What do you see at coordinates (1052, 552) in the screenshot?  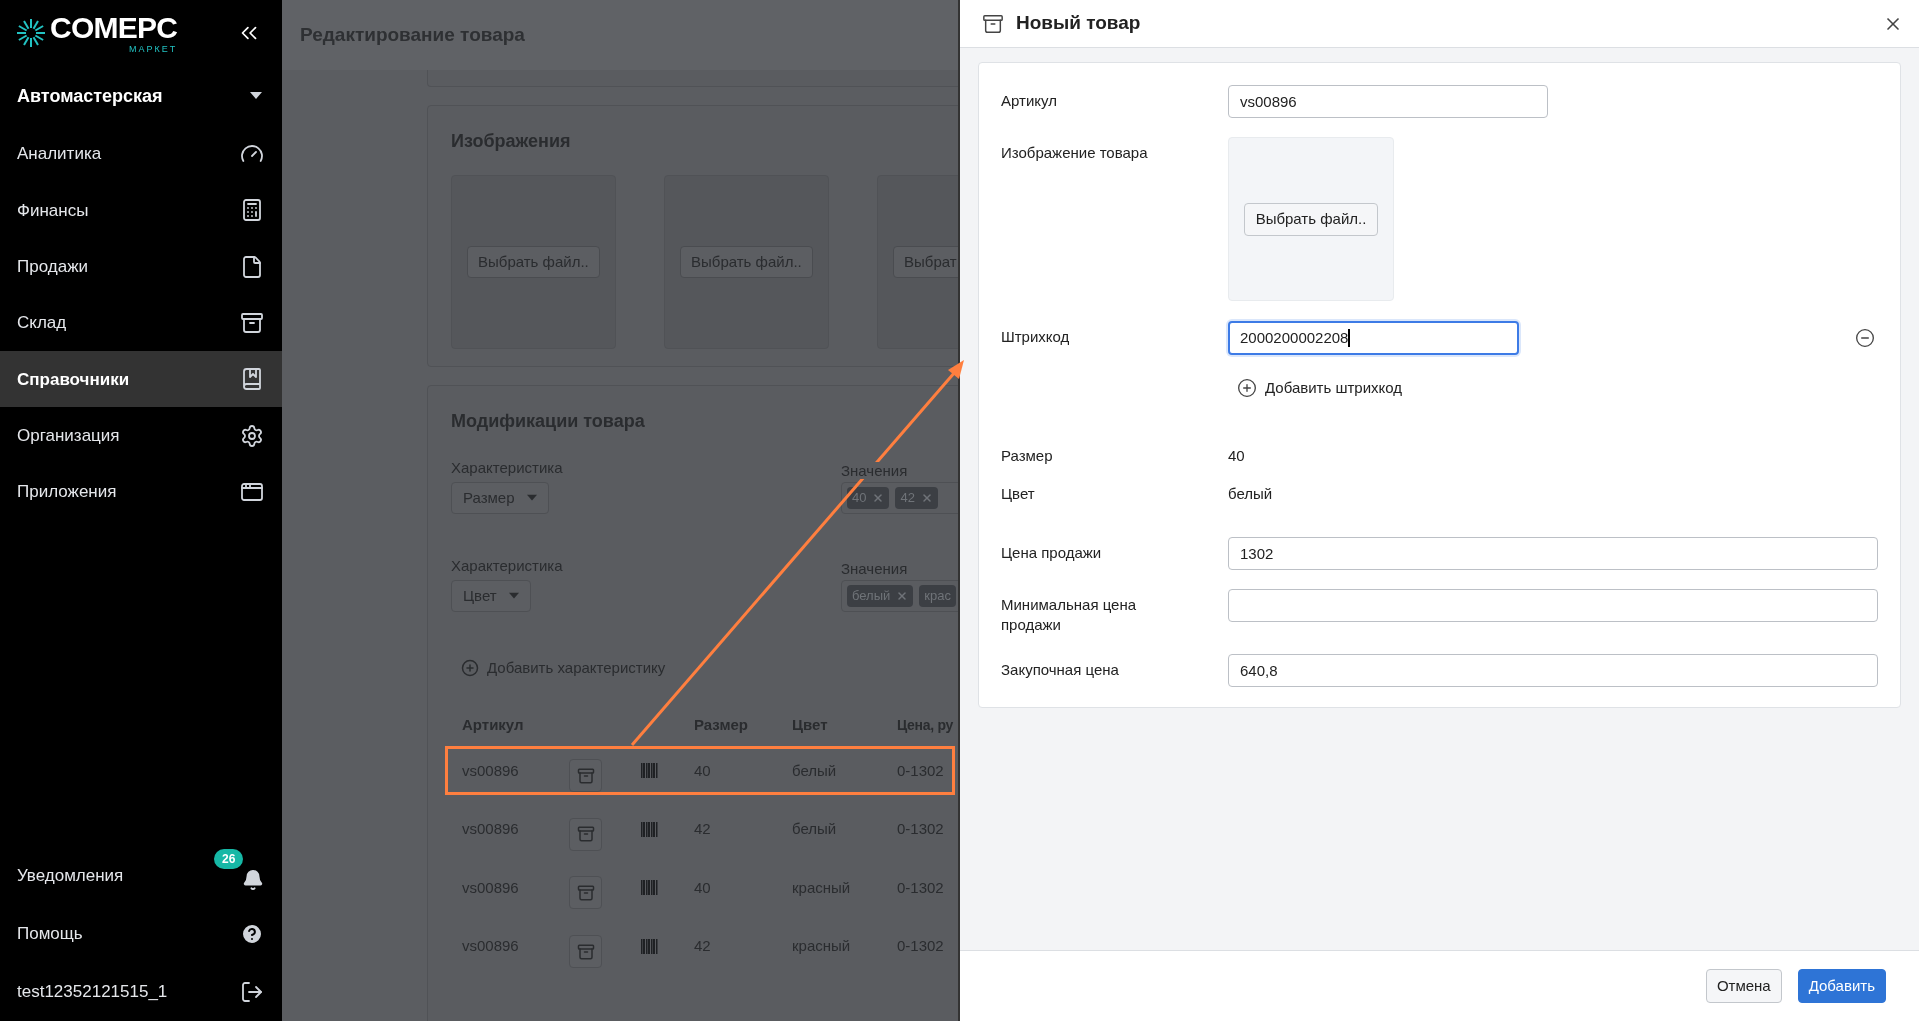 I see `field-label: Цена продажи` at bounding box center [1052, 552].